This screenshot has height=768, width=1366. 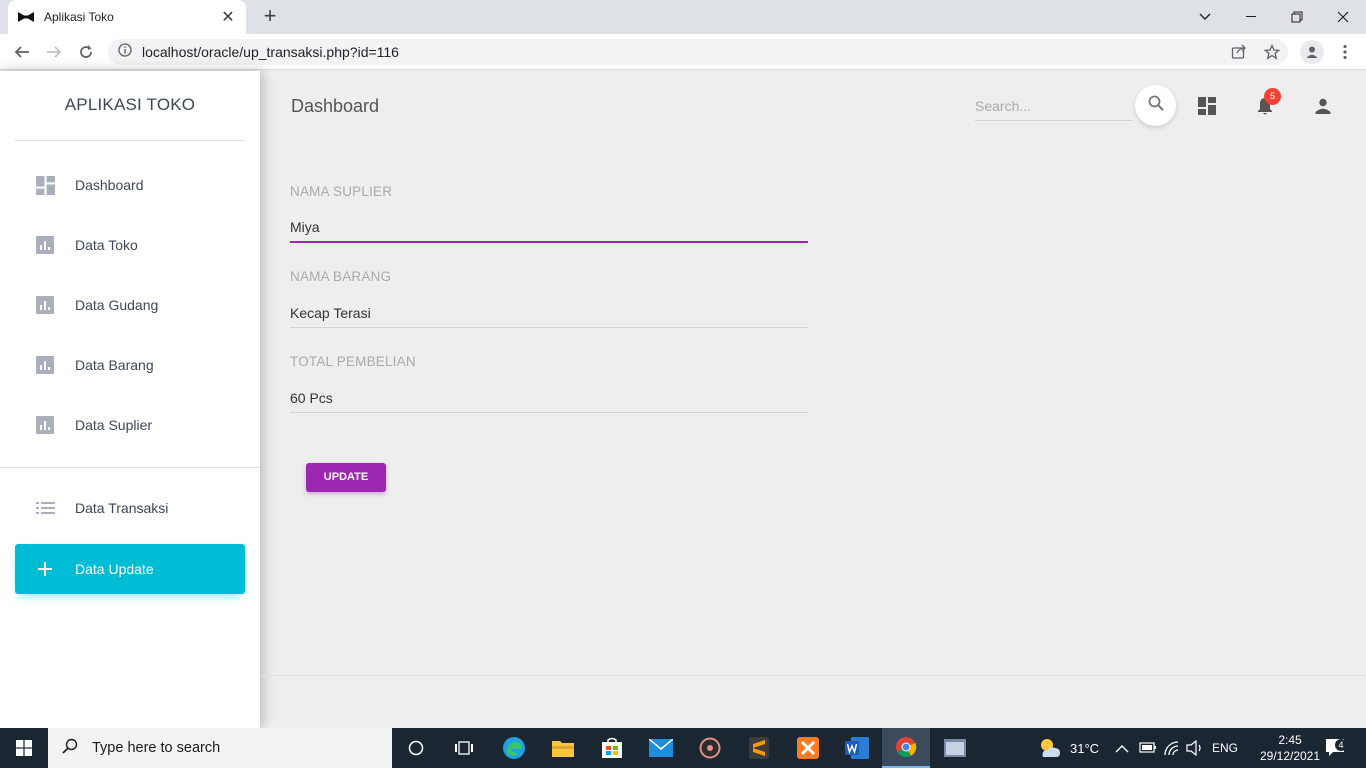 I want to click on tab-close-icon: ✕, so click(x=228, y=17).